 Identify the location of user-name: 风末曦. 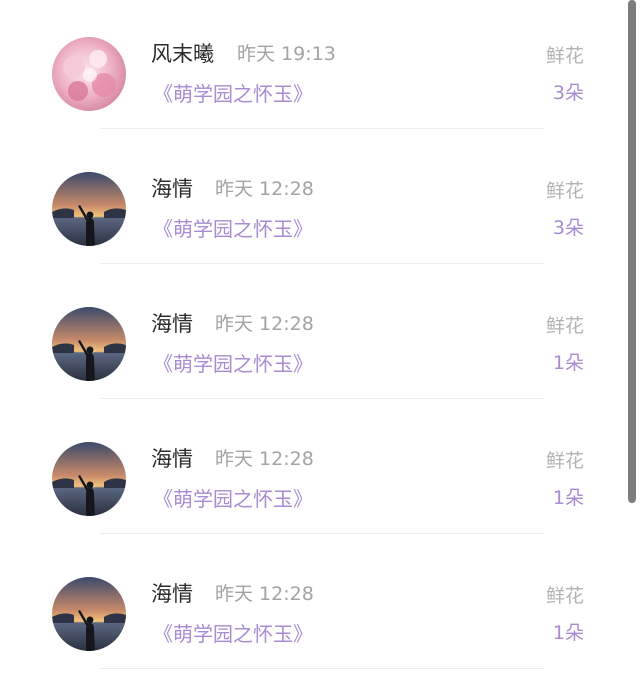
(182, 54).